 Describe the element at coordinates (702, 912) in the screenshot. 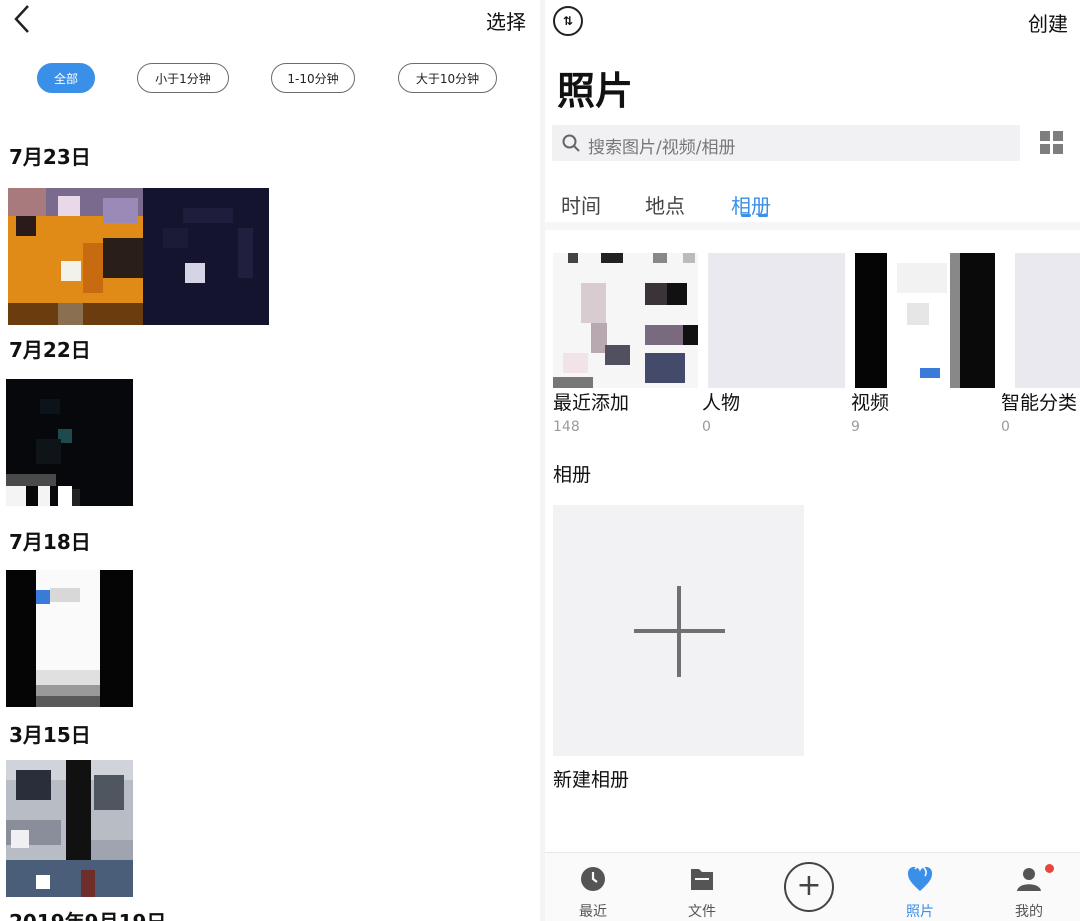

I see `nav-label: 文件` at that location.